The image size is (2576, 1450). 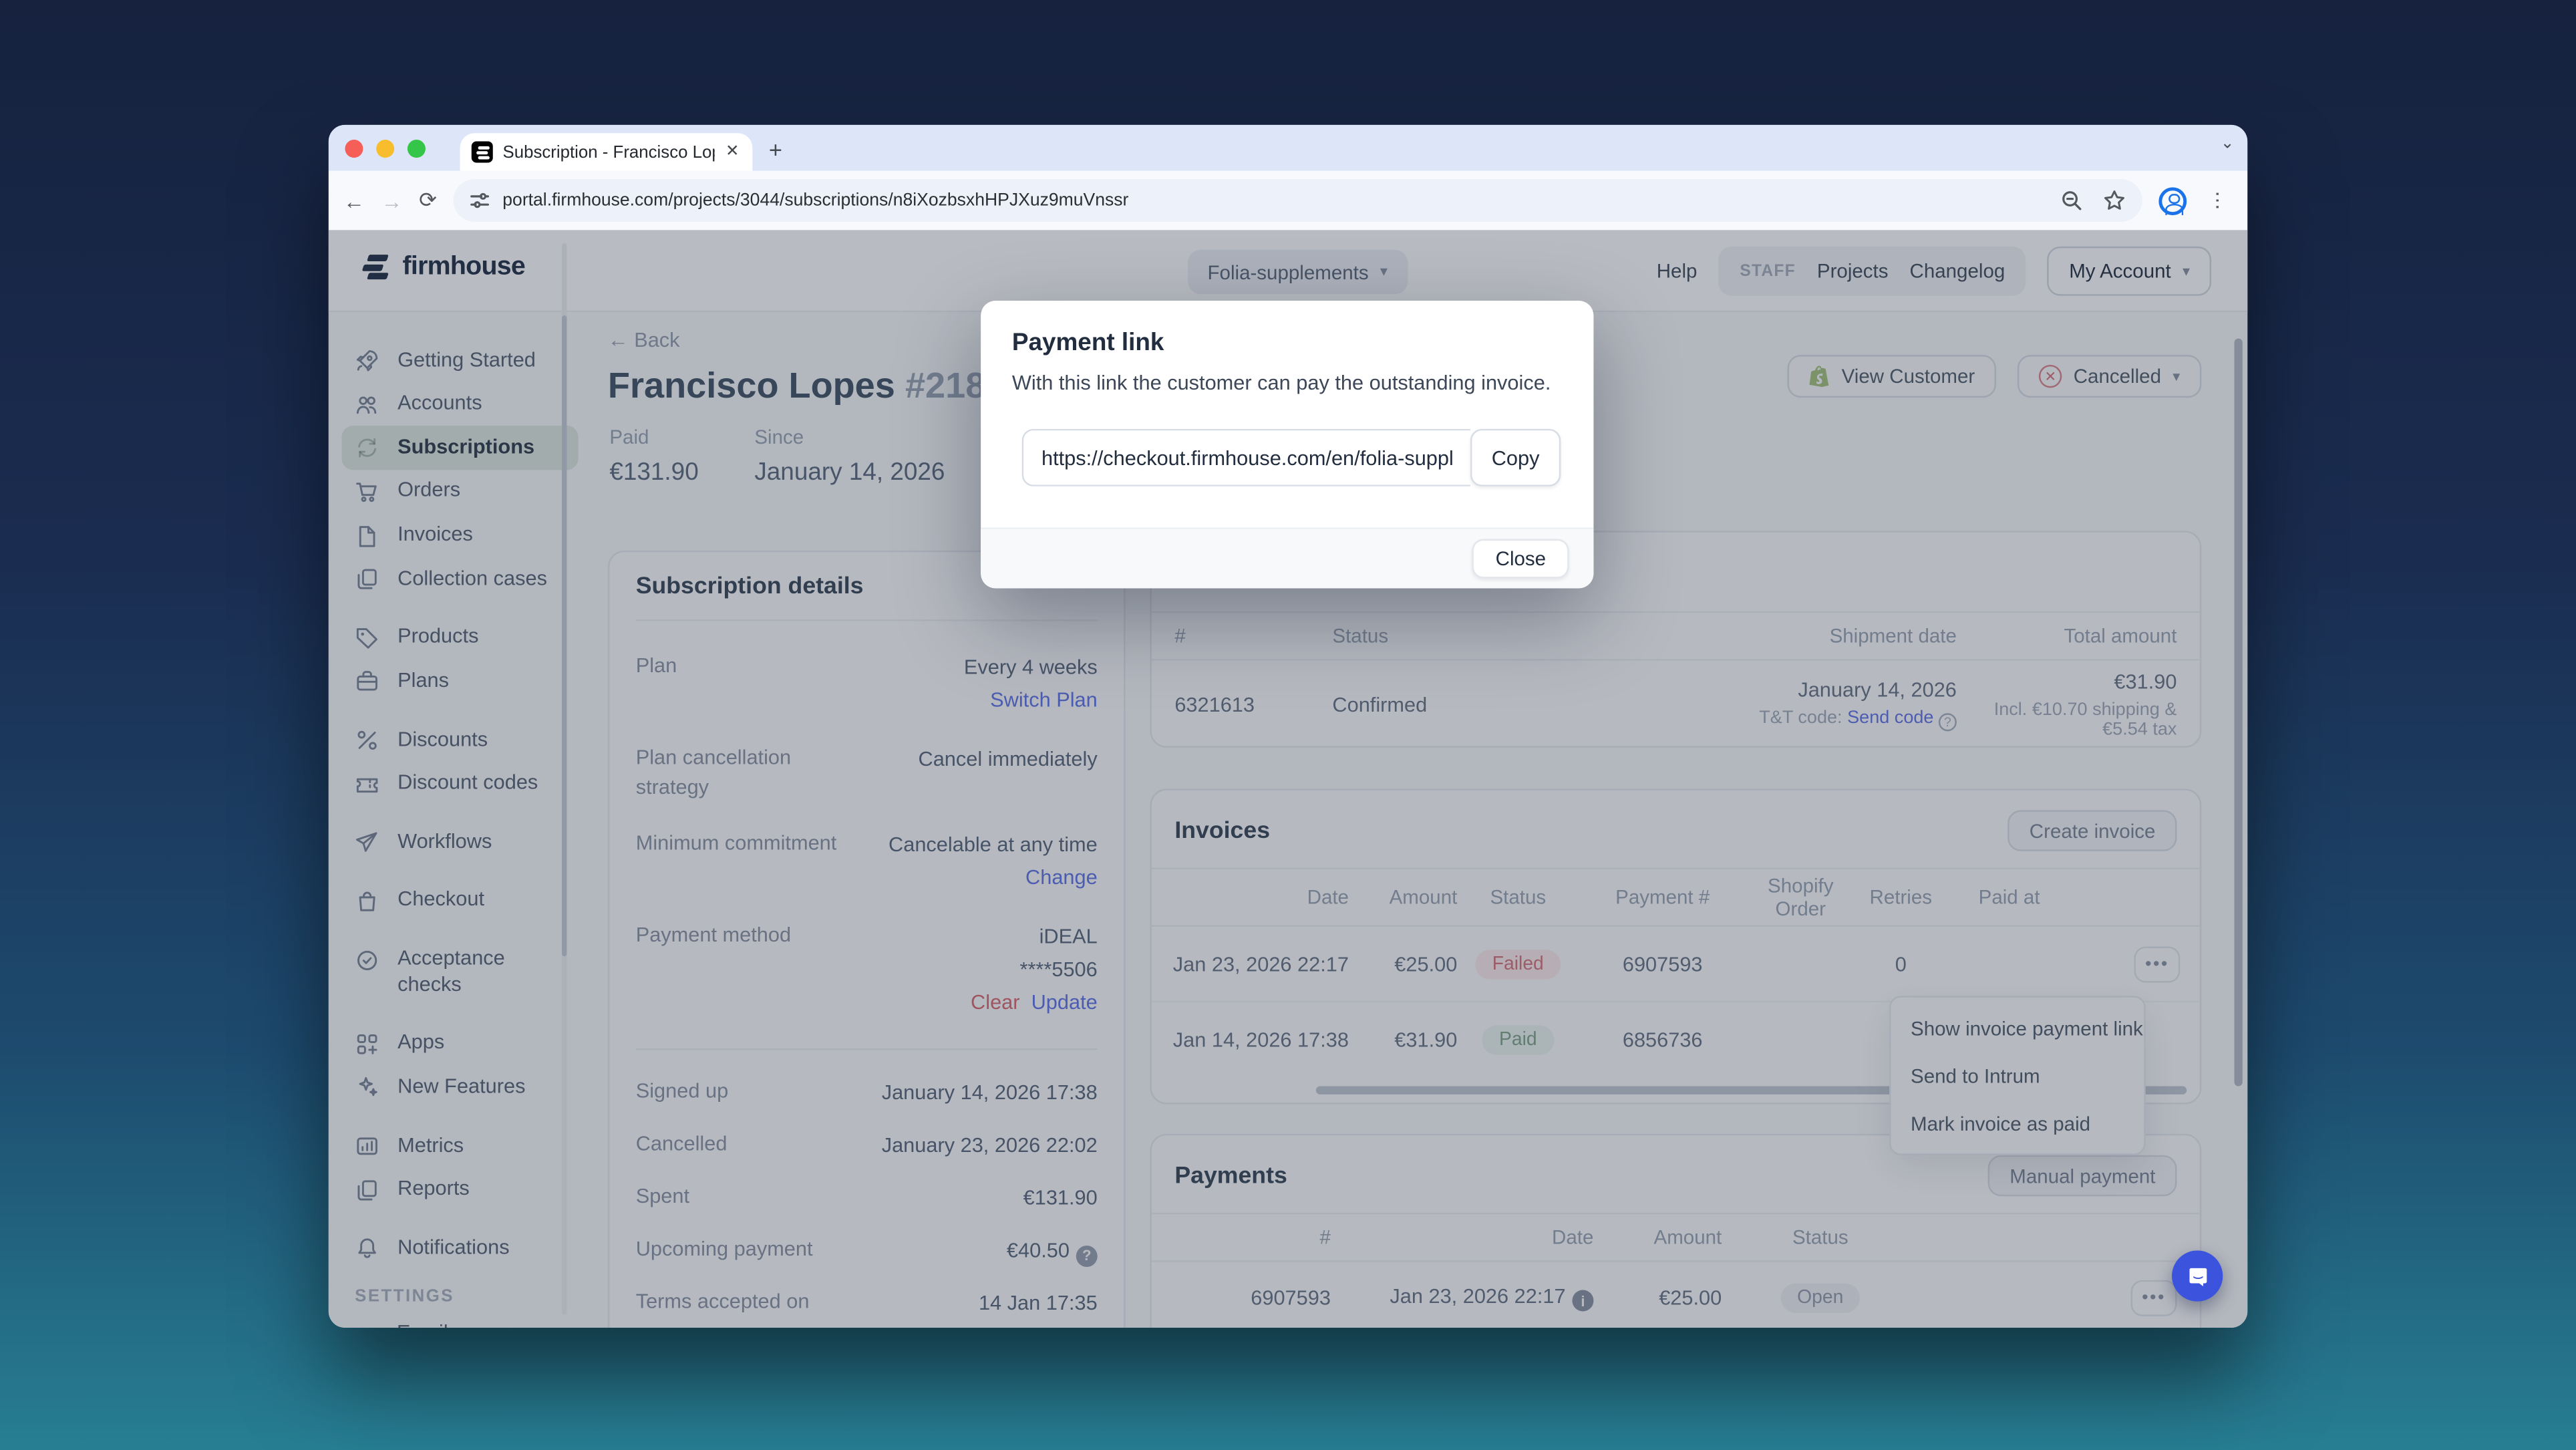 I want to click on chat-bubble-icon, so click(x=2198, y=1277).